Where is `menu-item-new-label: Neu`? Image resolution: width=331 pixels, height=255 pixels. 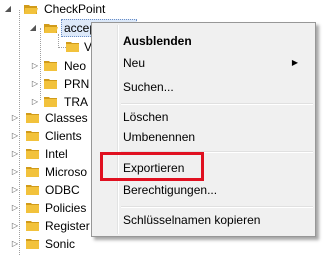
menu-item-new-label: Neu is located at coordinates (134, 63).